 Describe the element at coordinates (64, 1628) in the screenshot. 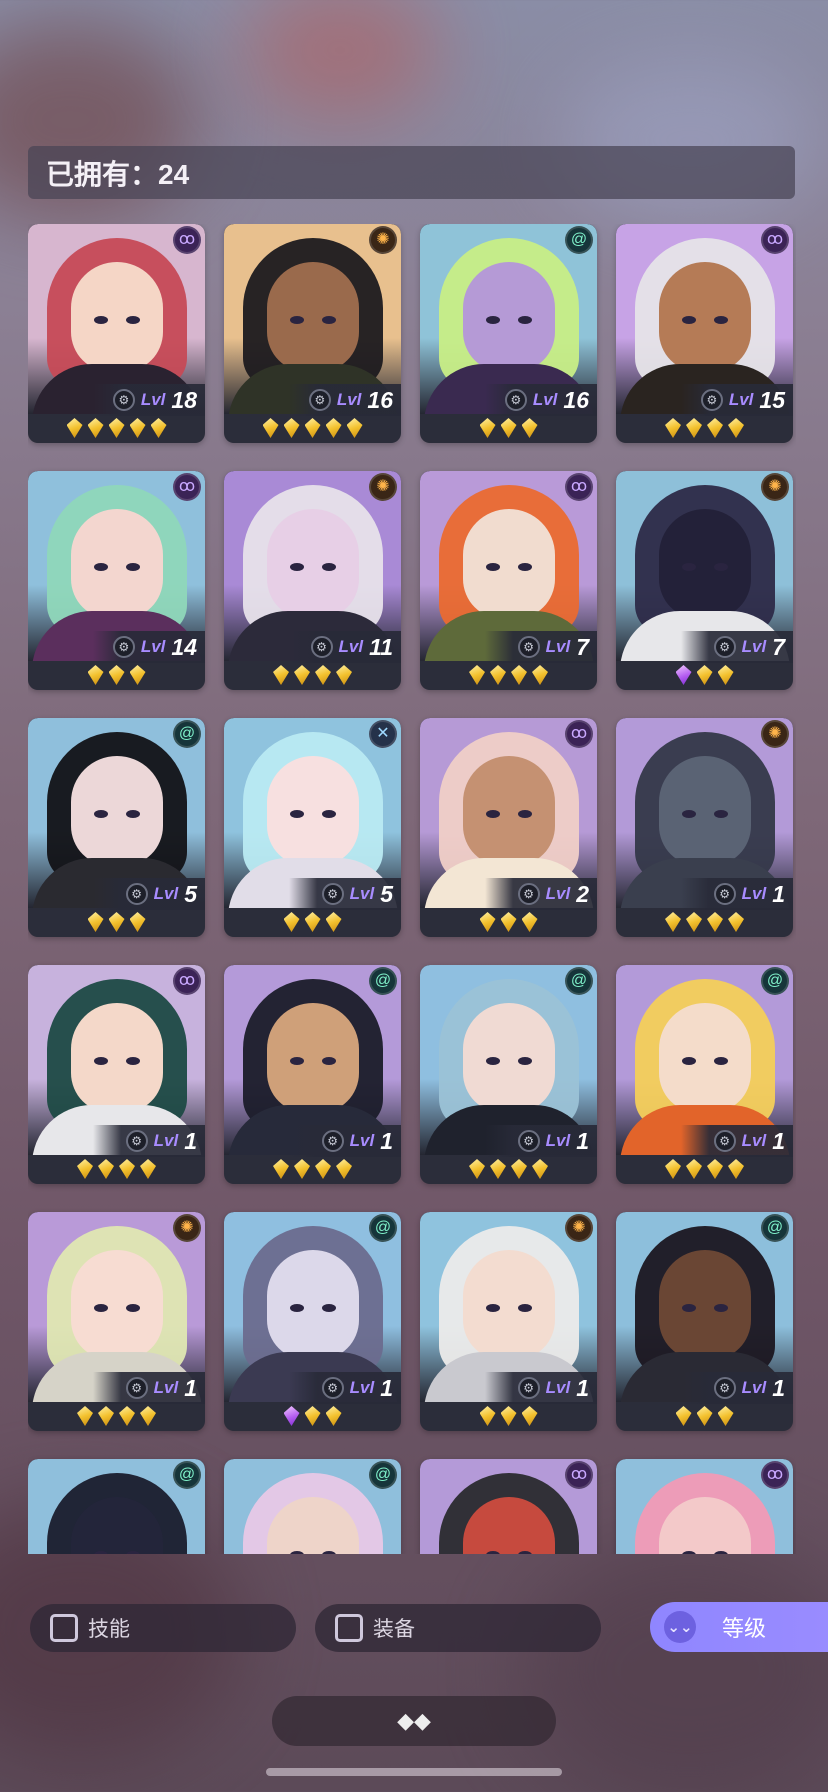

I see `skill-checkbox` at that location.